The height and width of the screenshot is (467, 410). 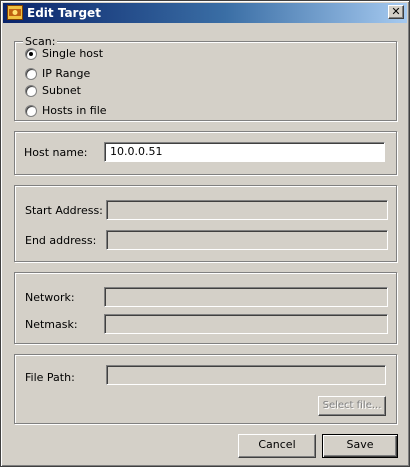 What do you see at coordinates (73, 53) in the screenshot?
I see `radio-label: Single host` at bounding box center [73, 53].